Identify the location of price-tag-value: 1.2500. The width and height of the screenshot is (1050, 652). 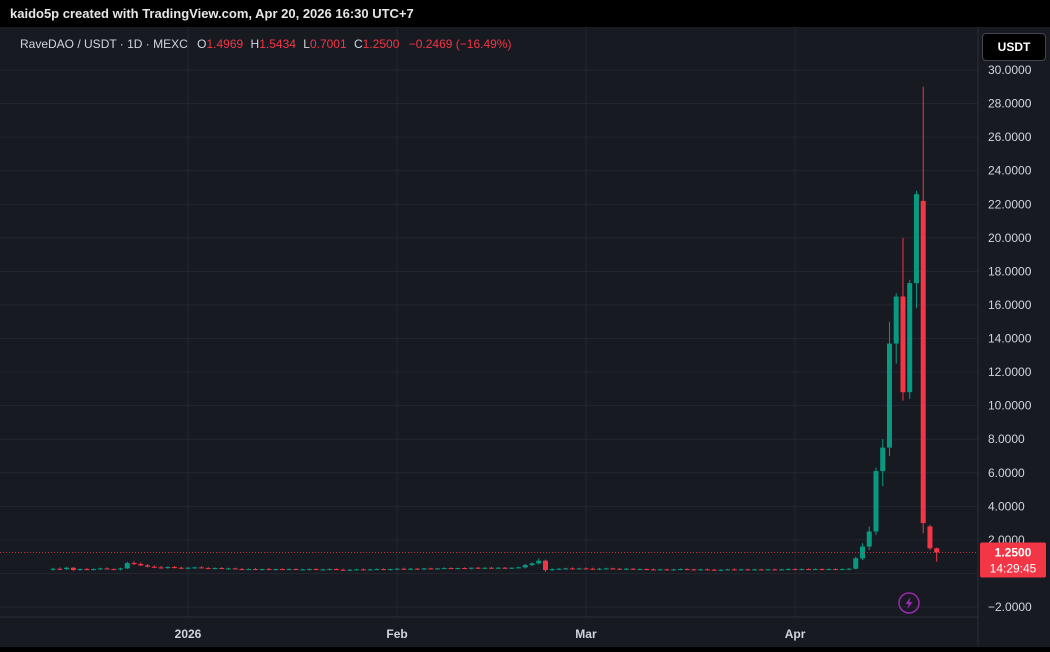
(1013, 552).